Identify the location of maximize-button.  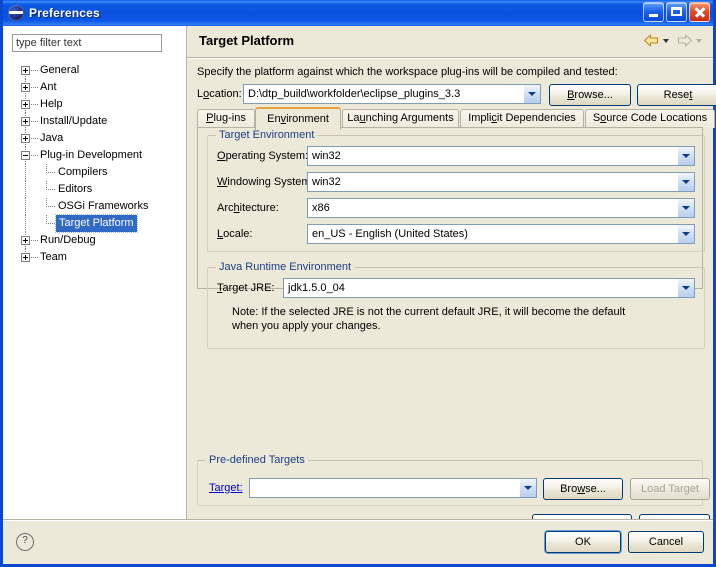
(676, 12).